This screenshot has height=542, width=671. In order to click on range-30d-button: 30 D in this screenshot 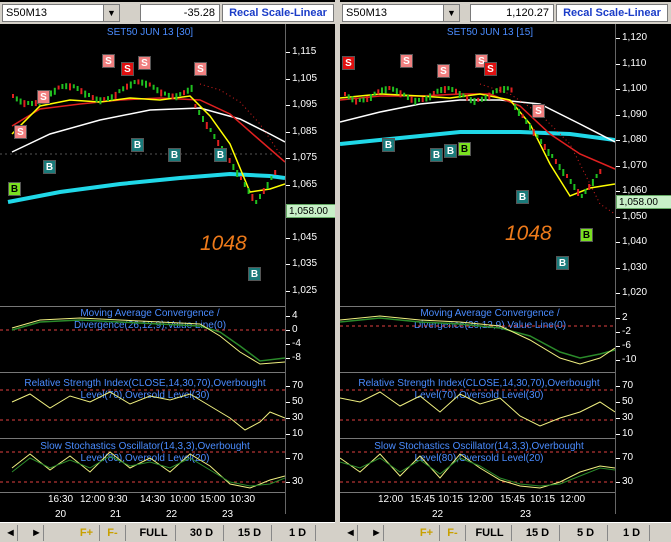, I will do `click(202, 533)`.